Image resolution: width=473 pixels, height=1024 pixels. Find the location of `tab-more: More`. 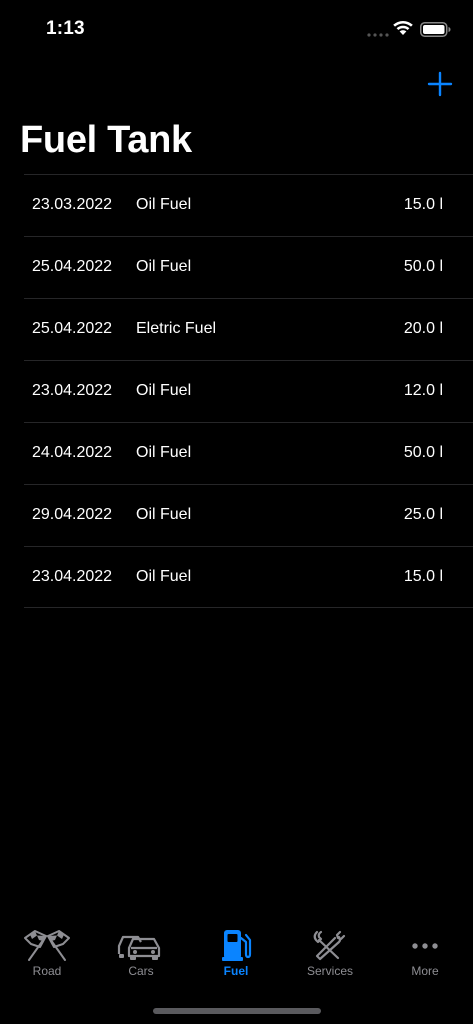

tab-more: More is located at coordinates (425, 958).